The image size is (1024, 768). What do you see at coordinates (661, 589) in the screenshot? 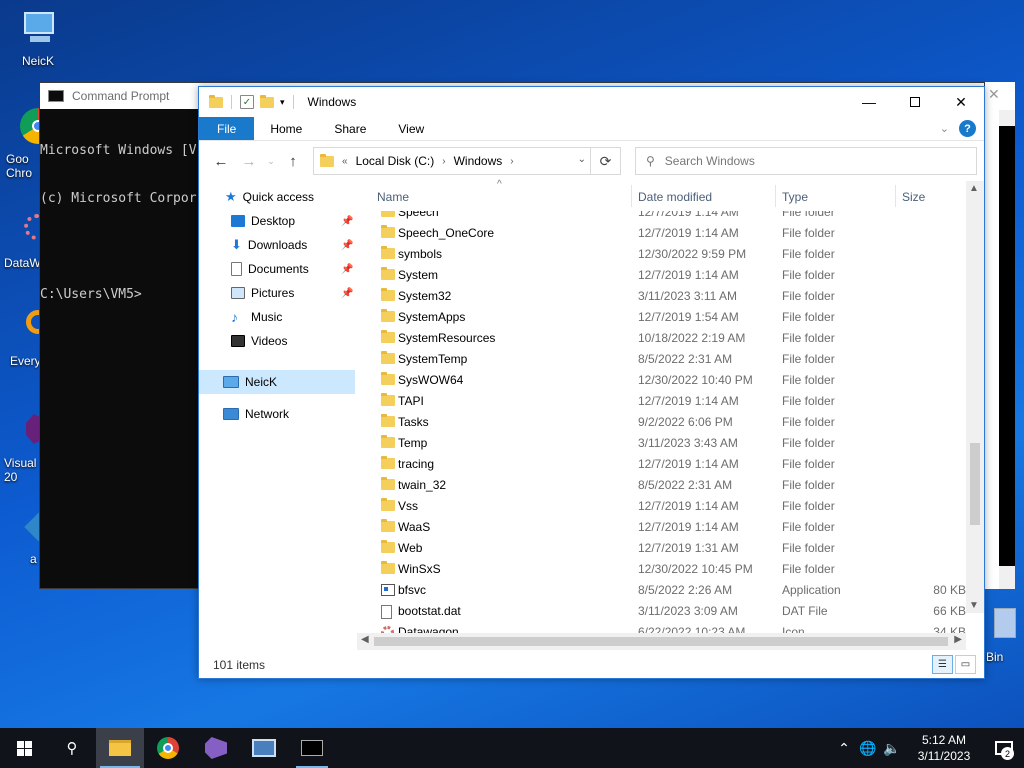
I see `file-row: bfsvc 8/5/2022 2:26 AM Application 80 KB` at bounding box center [661, 589].